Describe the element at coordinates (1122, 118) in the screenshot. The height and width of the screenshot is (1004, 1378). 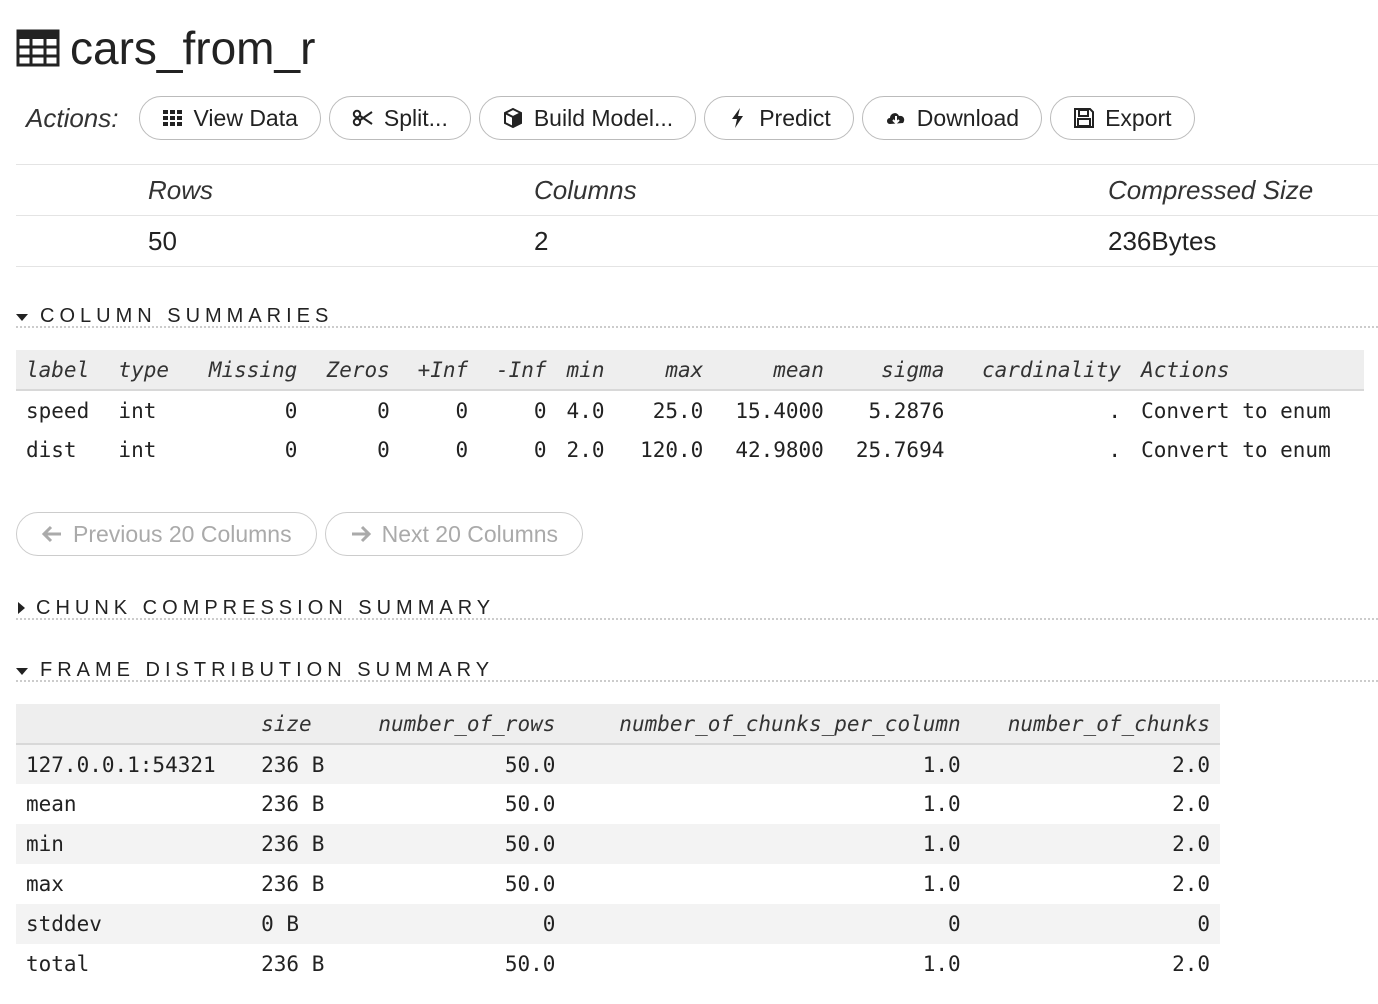
I see `export-button: Export` at that location.